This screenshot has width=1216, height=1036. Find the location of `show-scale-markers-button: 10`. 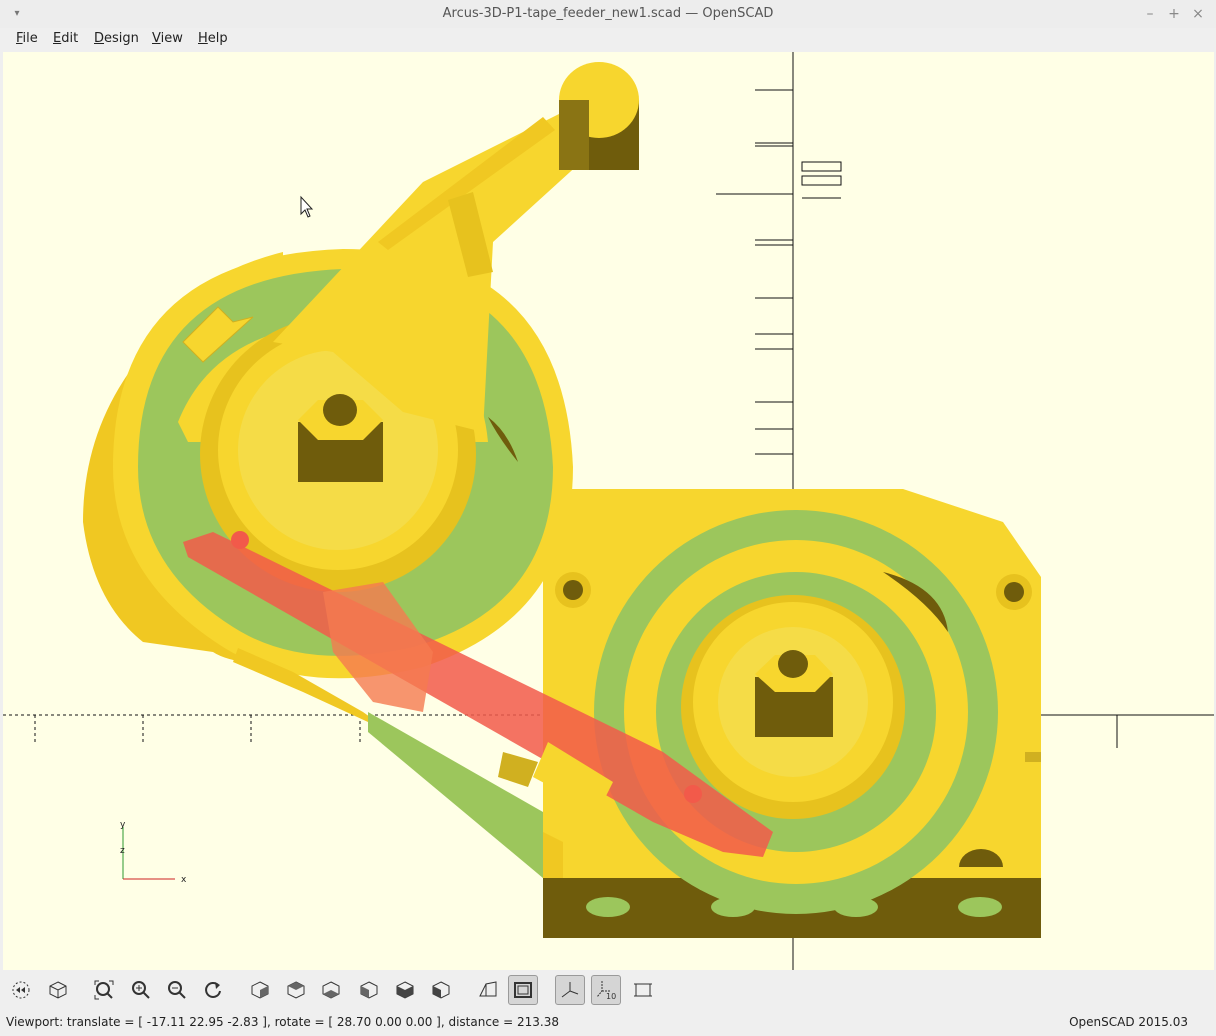

show-scale-markers-button: 10 is located at coordinates (606, 990).